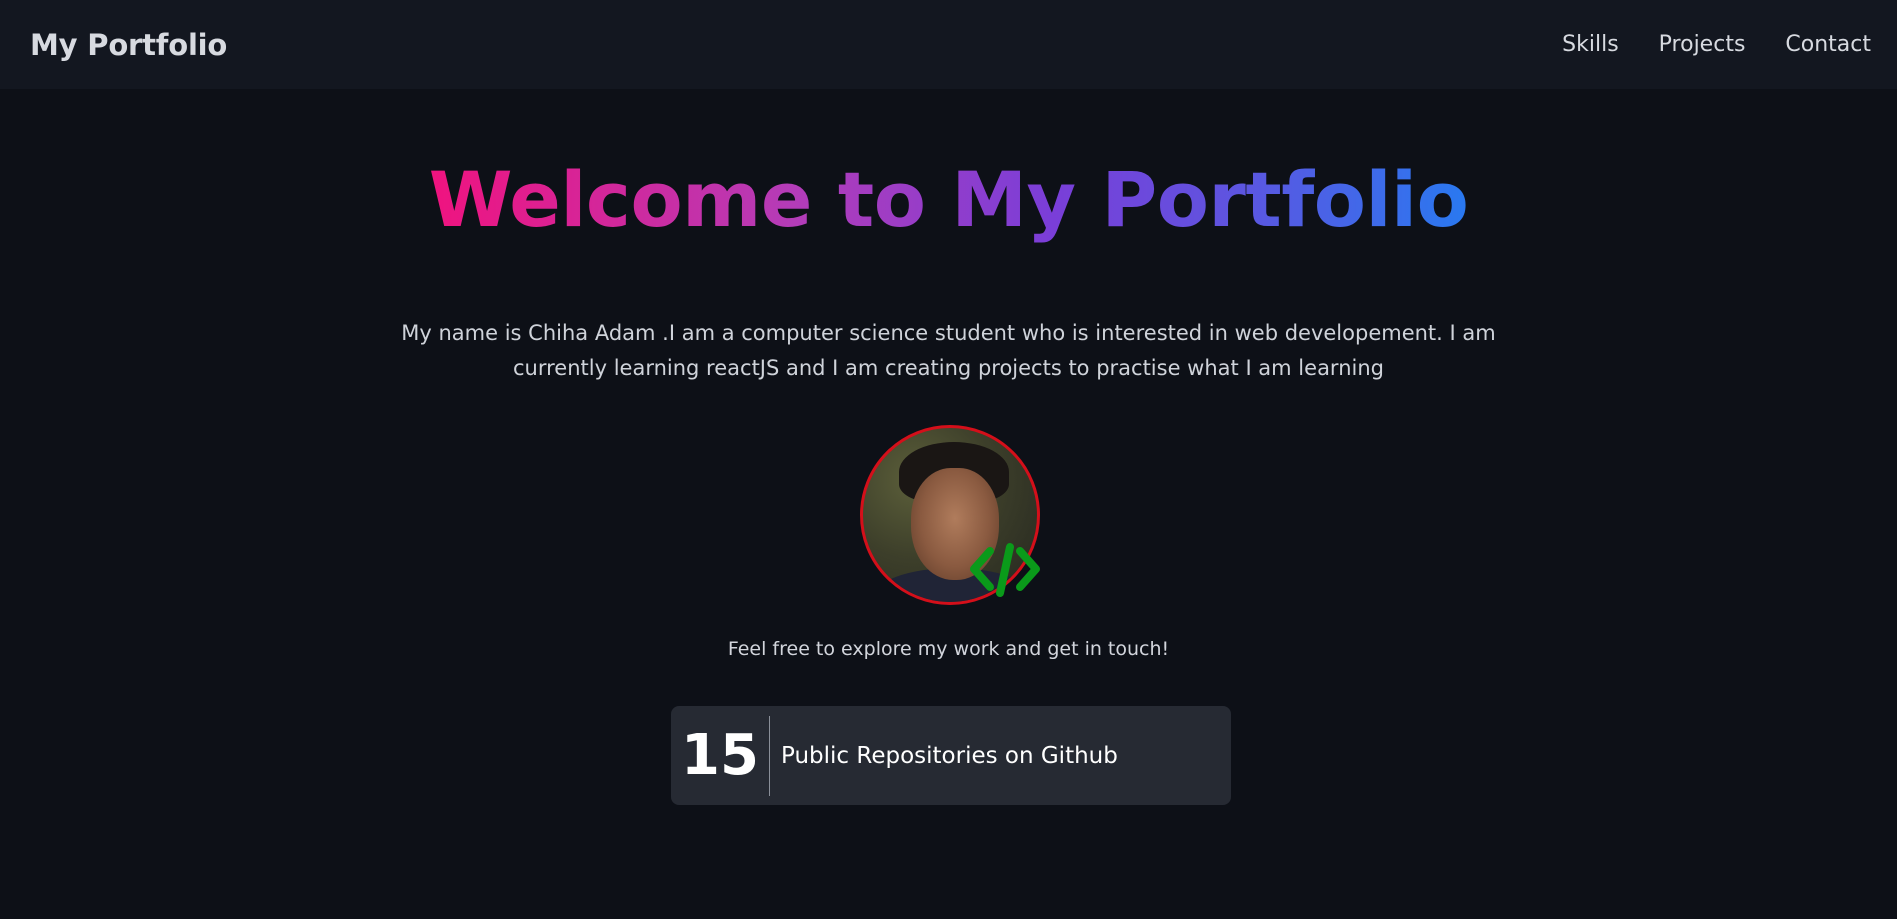 The height and width of the screenshot is (919, 1897). I want to click on nav-link-skills: Skills, so click(1590, 44).